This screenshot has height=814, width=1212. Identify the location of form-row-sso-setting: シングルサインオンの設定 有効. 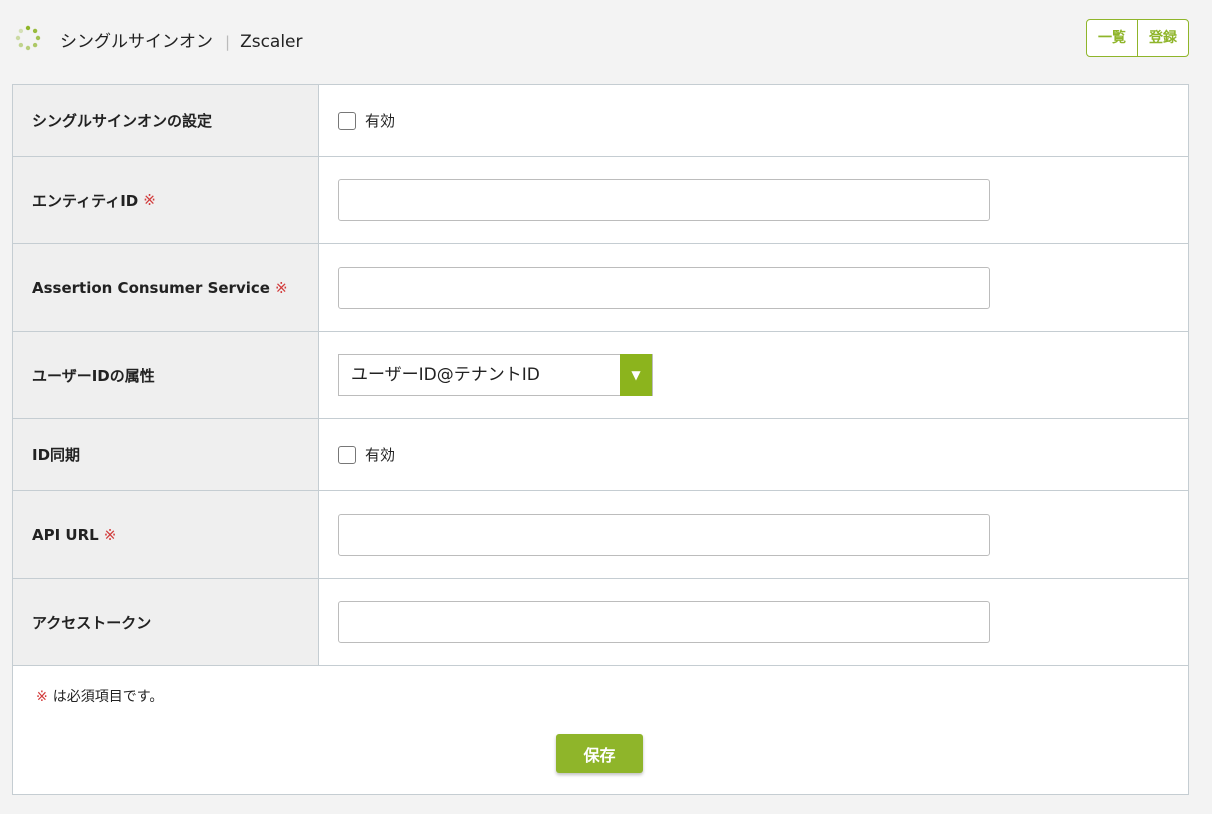
(600, 121).